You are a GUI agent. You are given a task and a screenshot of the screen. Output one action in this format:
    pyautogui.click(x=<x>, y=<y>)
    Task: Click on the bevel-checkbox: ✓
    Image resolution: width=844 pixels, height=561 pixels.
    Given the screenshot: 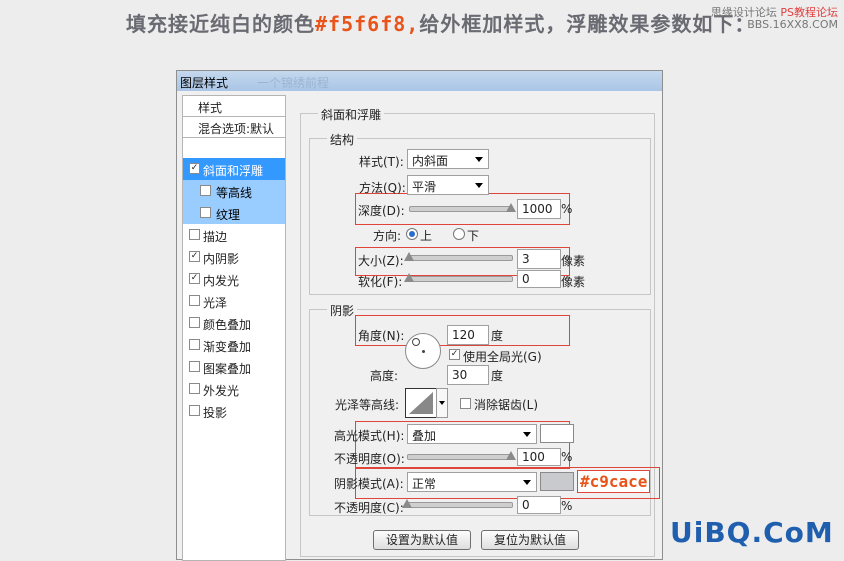 What is the action you would take?
    pyautogui.click(x=194, y=168)
    